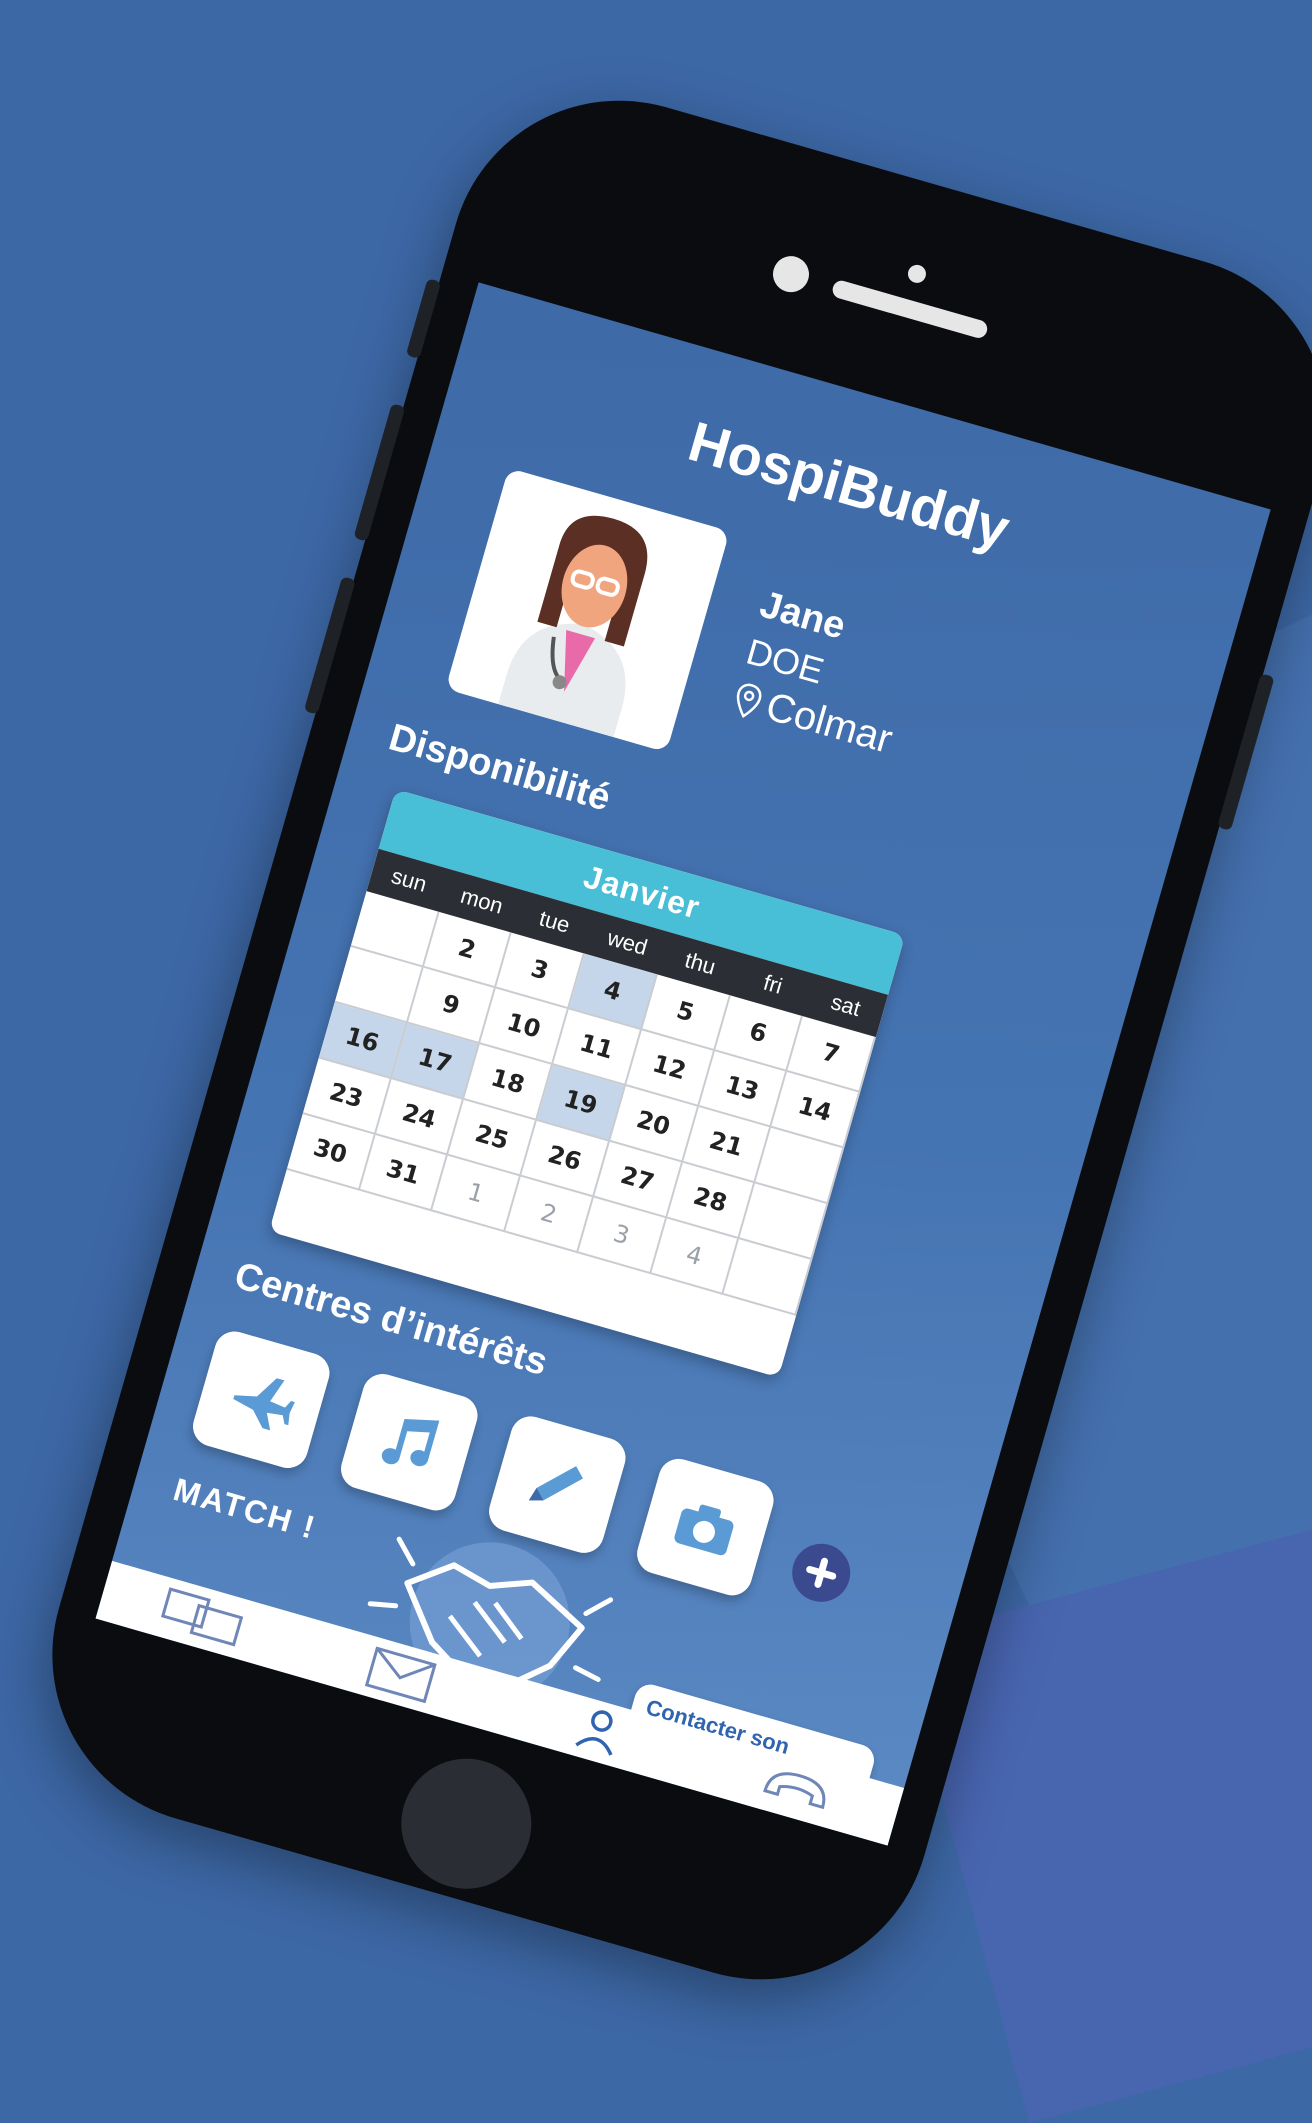 The width and height of the screenshot is (1312, 2123). I want to click on plus-icon, so click(821, 1572).